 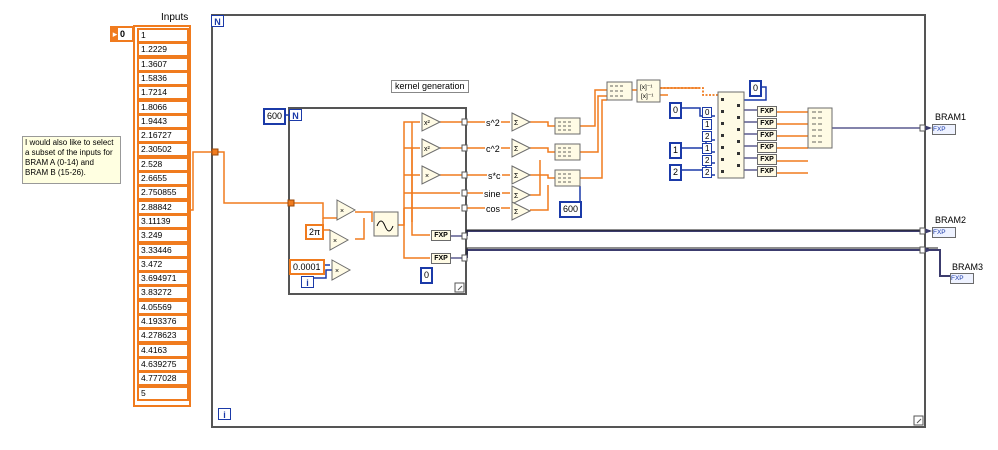 What do you see at coordinates (163, 279) in the screenshot?
I see `array-element: 3.694971` at bounding box center [163, 279].